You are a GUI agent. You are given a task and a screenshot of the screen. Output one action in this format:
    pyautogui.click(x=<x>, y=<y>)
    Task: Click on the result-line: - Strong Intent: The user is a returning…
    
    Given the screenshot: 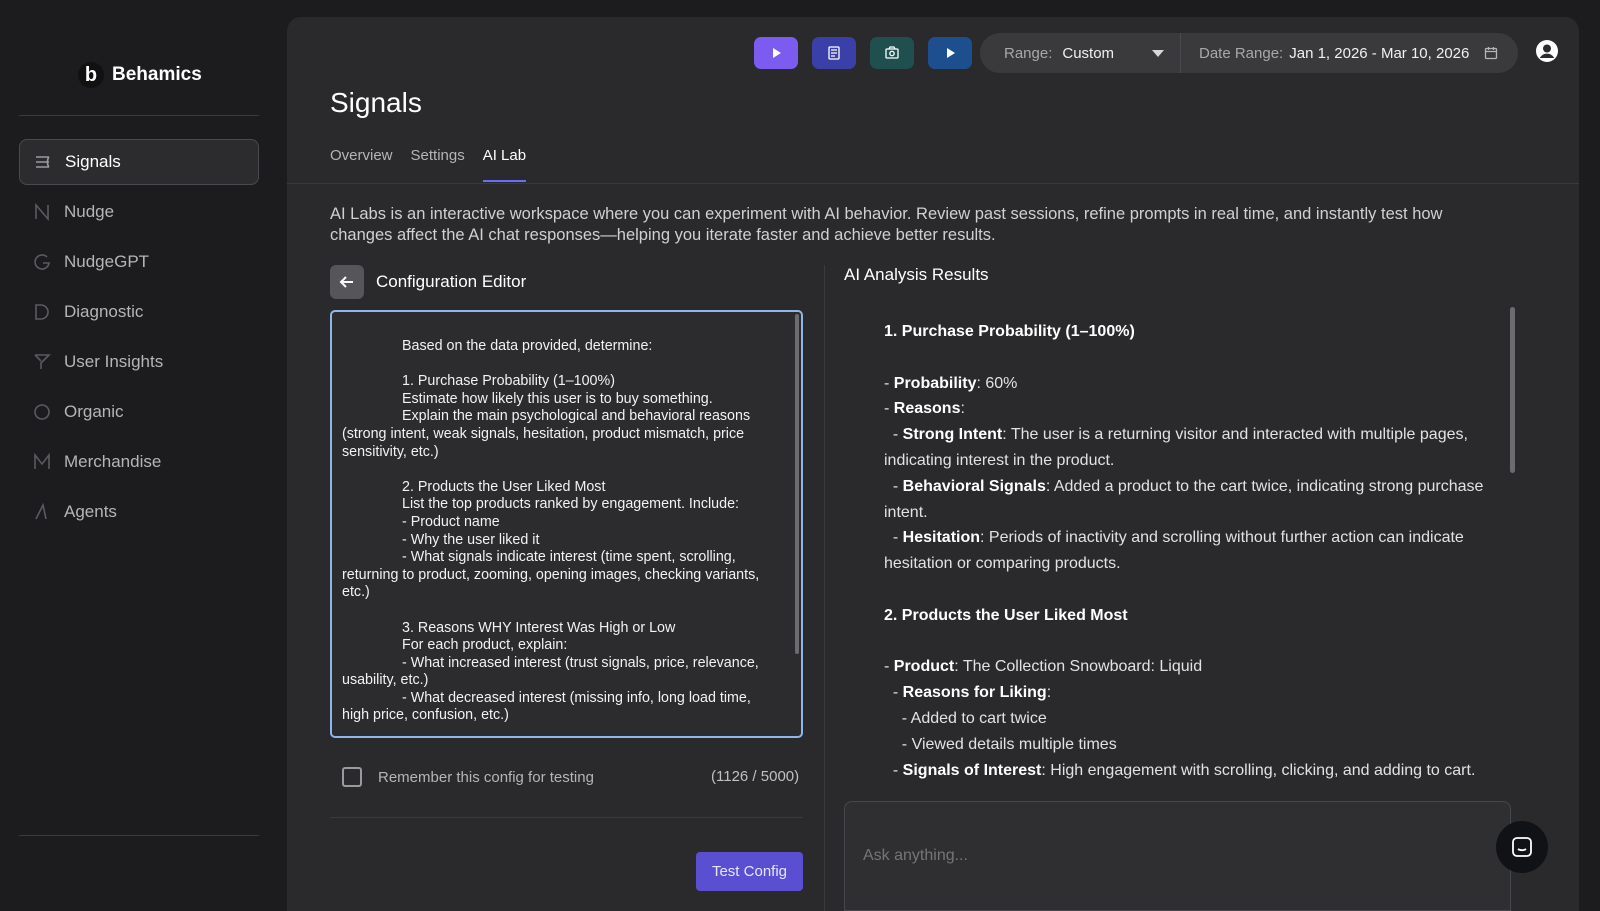 What is the action you would take?
    pyautogui.click(x=1184, y=448)
    